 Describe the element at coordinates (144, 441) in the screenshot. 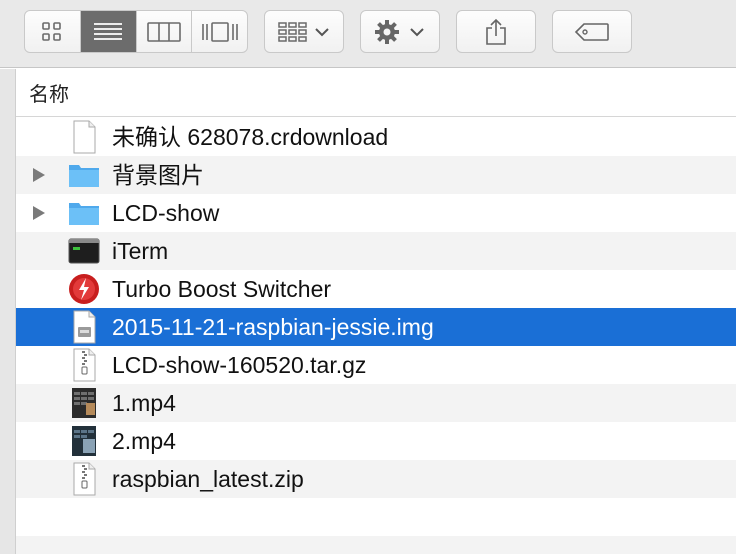

I see `file-name: 2.mp4` at that location.